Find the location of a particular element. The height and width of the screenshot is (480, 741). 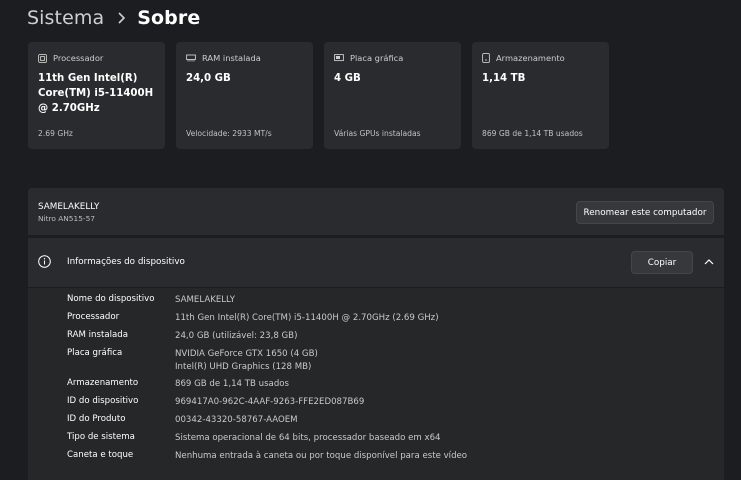

card-subtext: 2.69 GHz is located at coordinates (55, 133).